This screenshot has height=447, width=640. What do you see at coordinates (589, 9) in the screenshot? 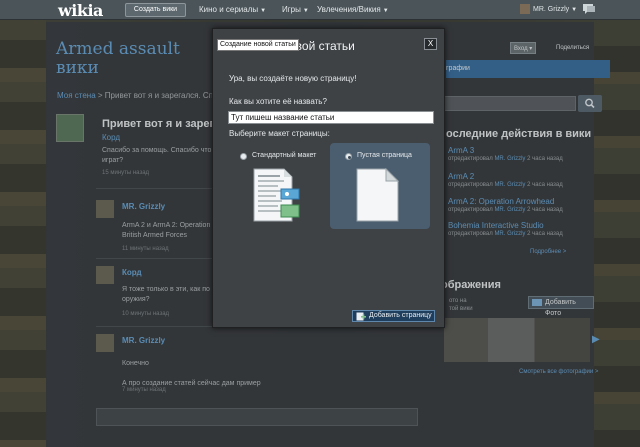
I see `messages-icon` at bounding box center [589, 9].